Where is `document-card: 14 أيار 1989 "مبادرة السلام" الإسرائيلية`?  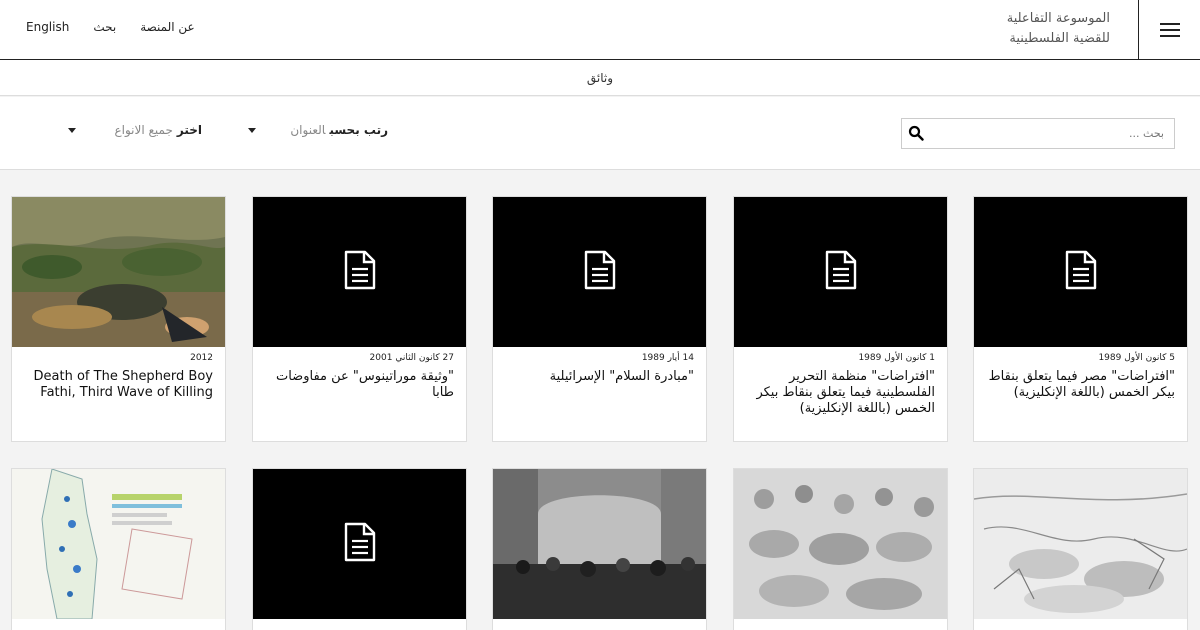
document-card: 14 أيار 1989 "مبادرة السلام" الإسرائيلية is located at coordinates (599, 319).